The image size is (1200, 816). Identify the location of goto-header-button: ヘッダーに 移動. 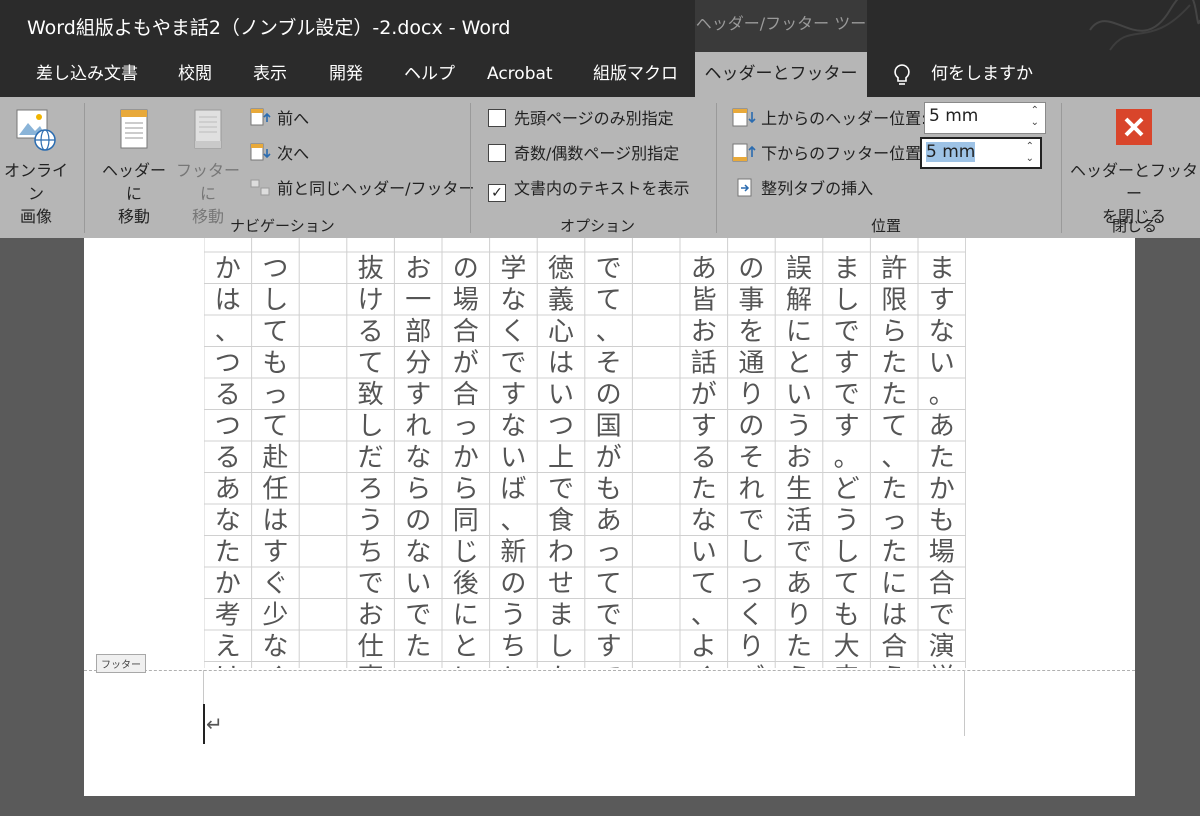
(134, 167).